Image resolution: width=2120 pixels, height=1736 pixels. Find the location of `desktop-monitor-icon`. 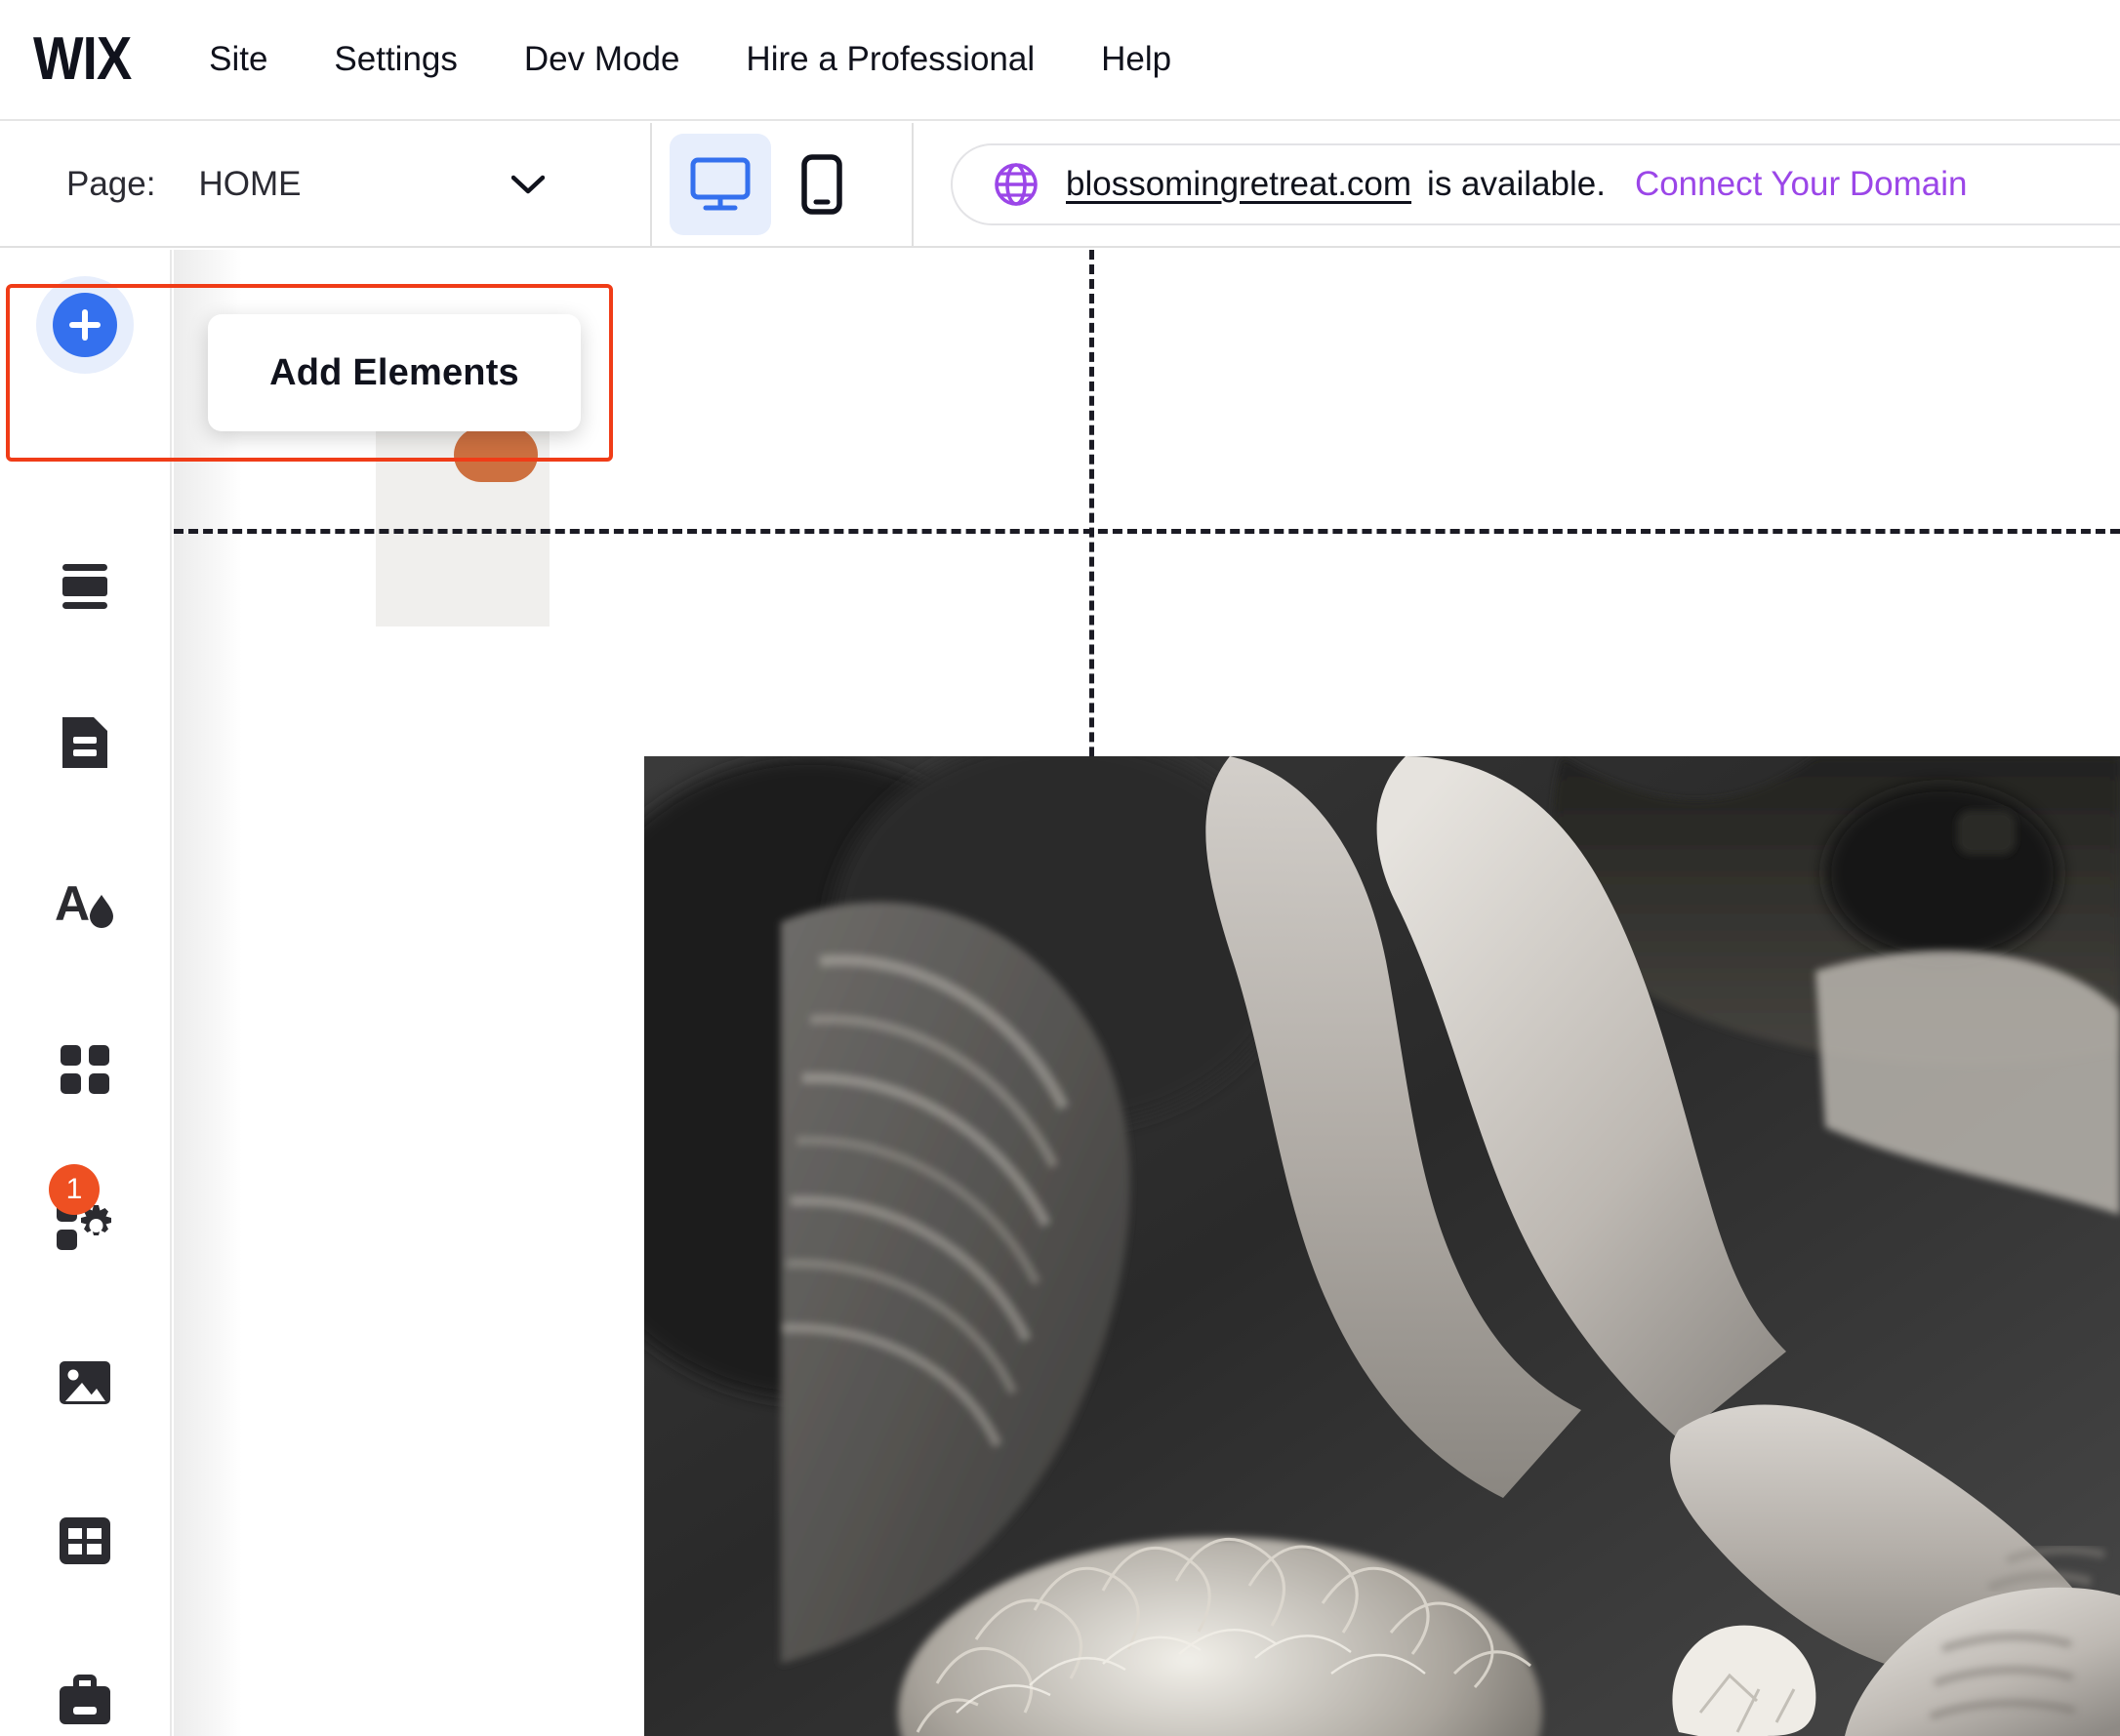

desktop-monitor-icon is located at coordinates (720, 184).